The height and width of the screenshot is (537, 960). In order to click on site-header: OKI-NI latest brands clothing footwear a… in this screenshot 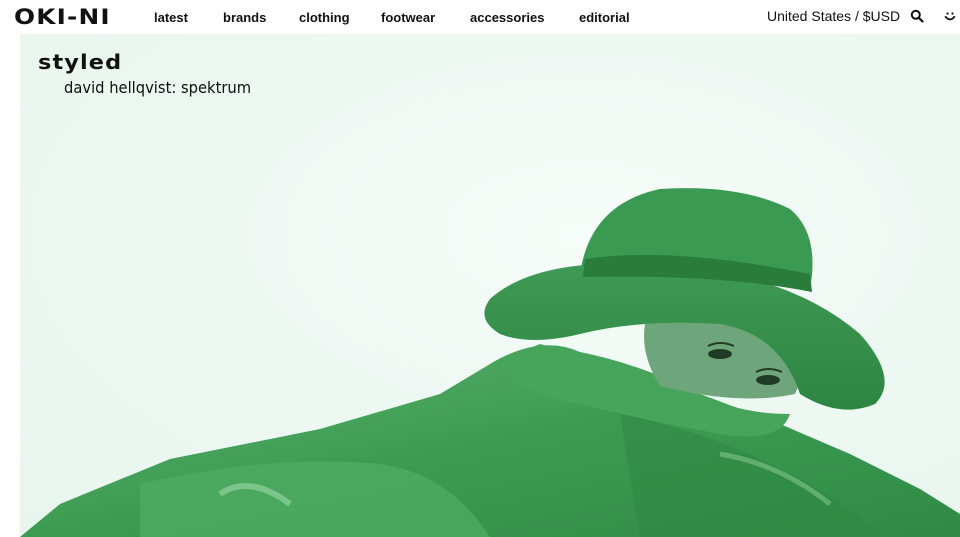, I will do `click(480, 17)`.